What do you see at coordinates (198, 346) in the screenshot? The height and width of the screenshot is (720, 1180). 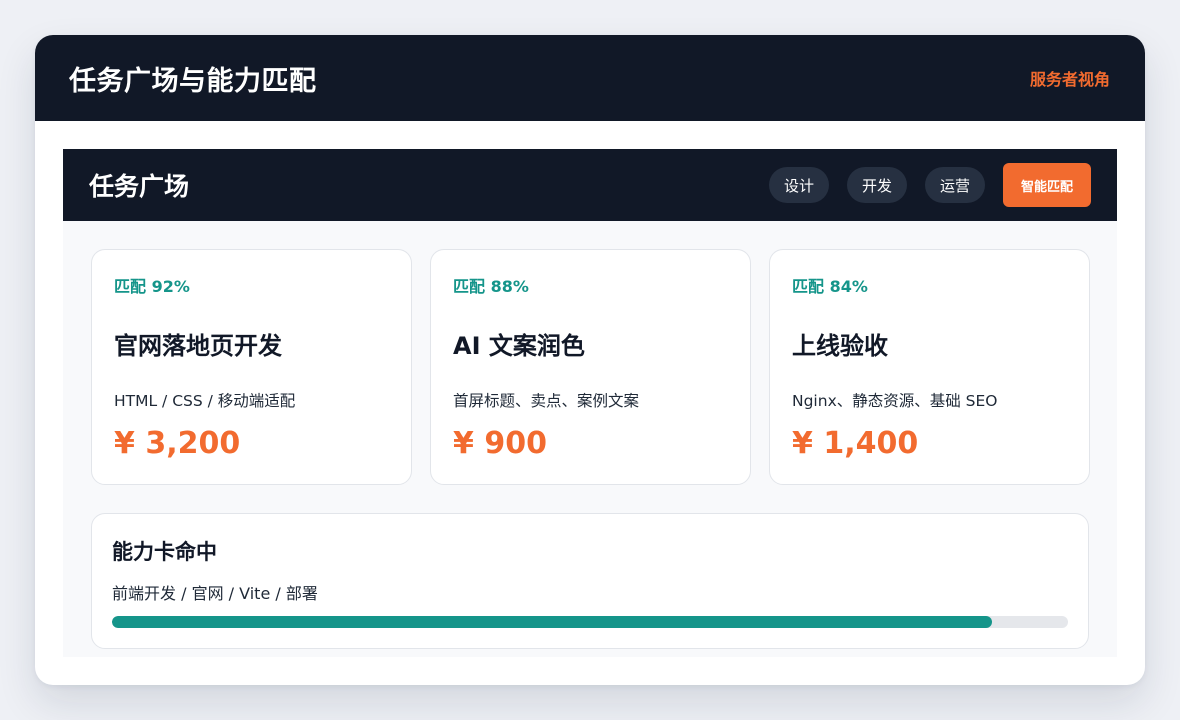 I see `task-title: 官网落地页开发` at bounding box center [198, 346].